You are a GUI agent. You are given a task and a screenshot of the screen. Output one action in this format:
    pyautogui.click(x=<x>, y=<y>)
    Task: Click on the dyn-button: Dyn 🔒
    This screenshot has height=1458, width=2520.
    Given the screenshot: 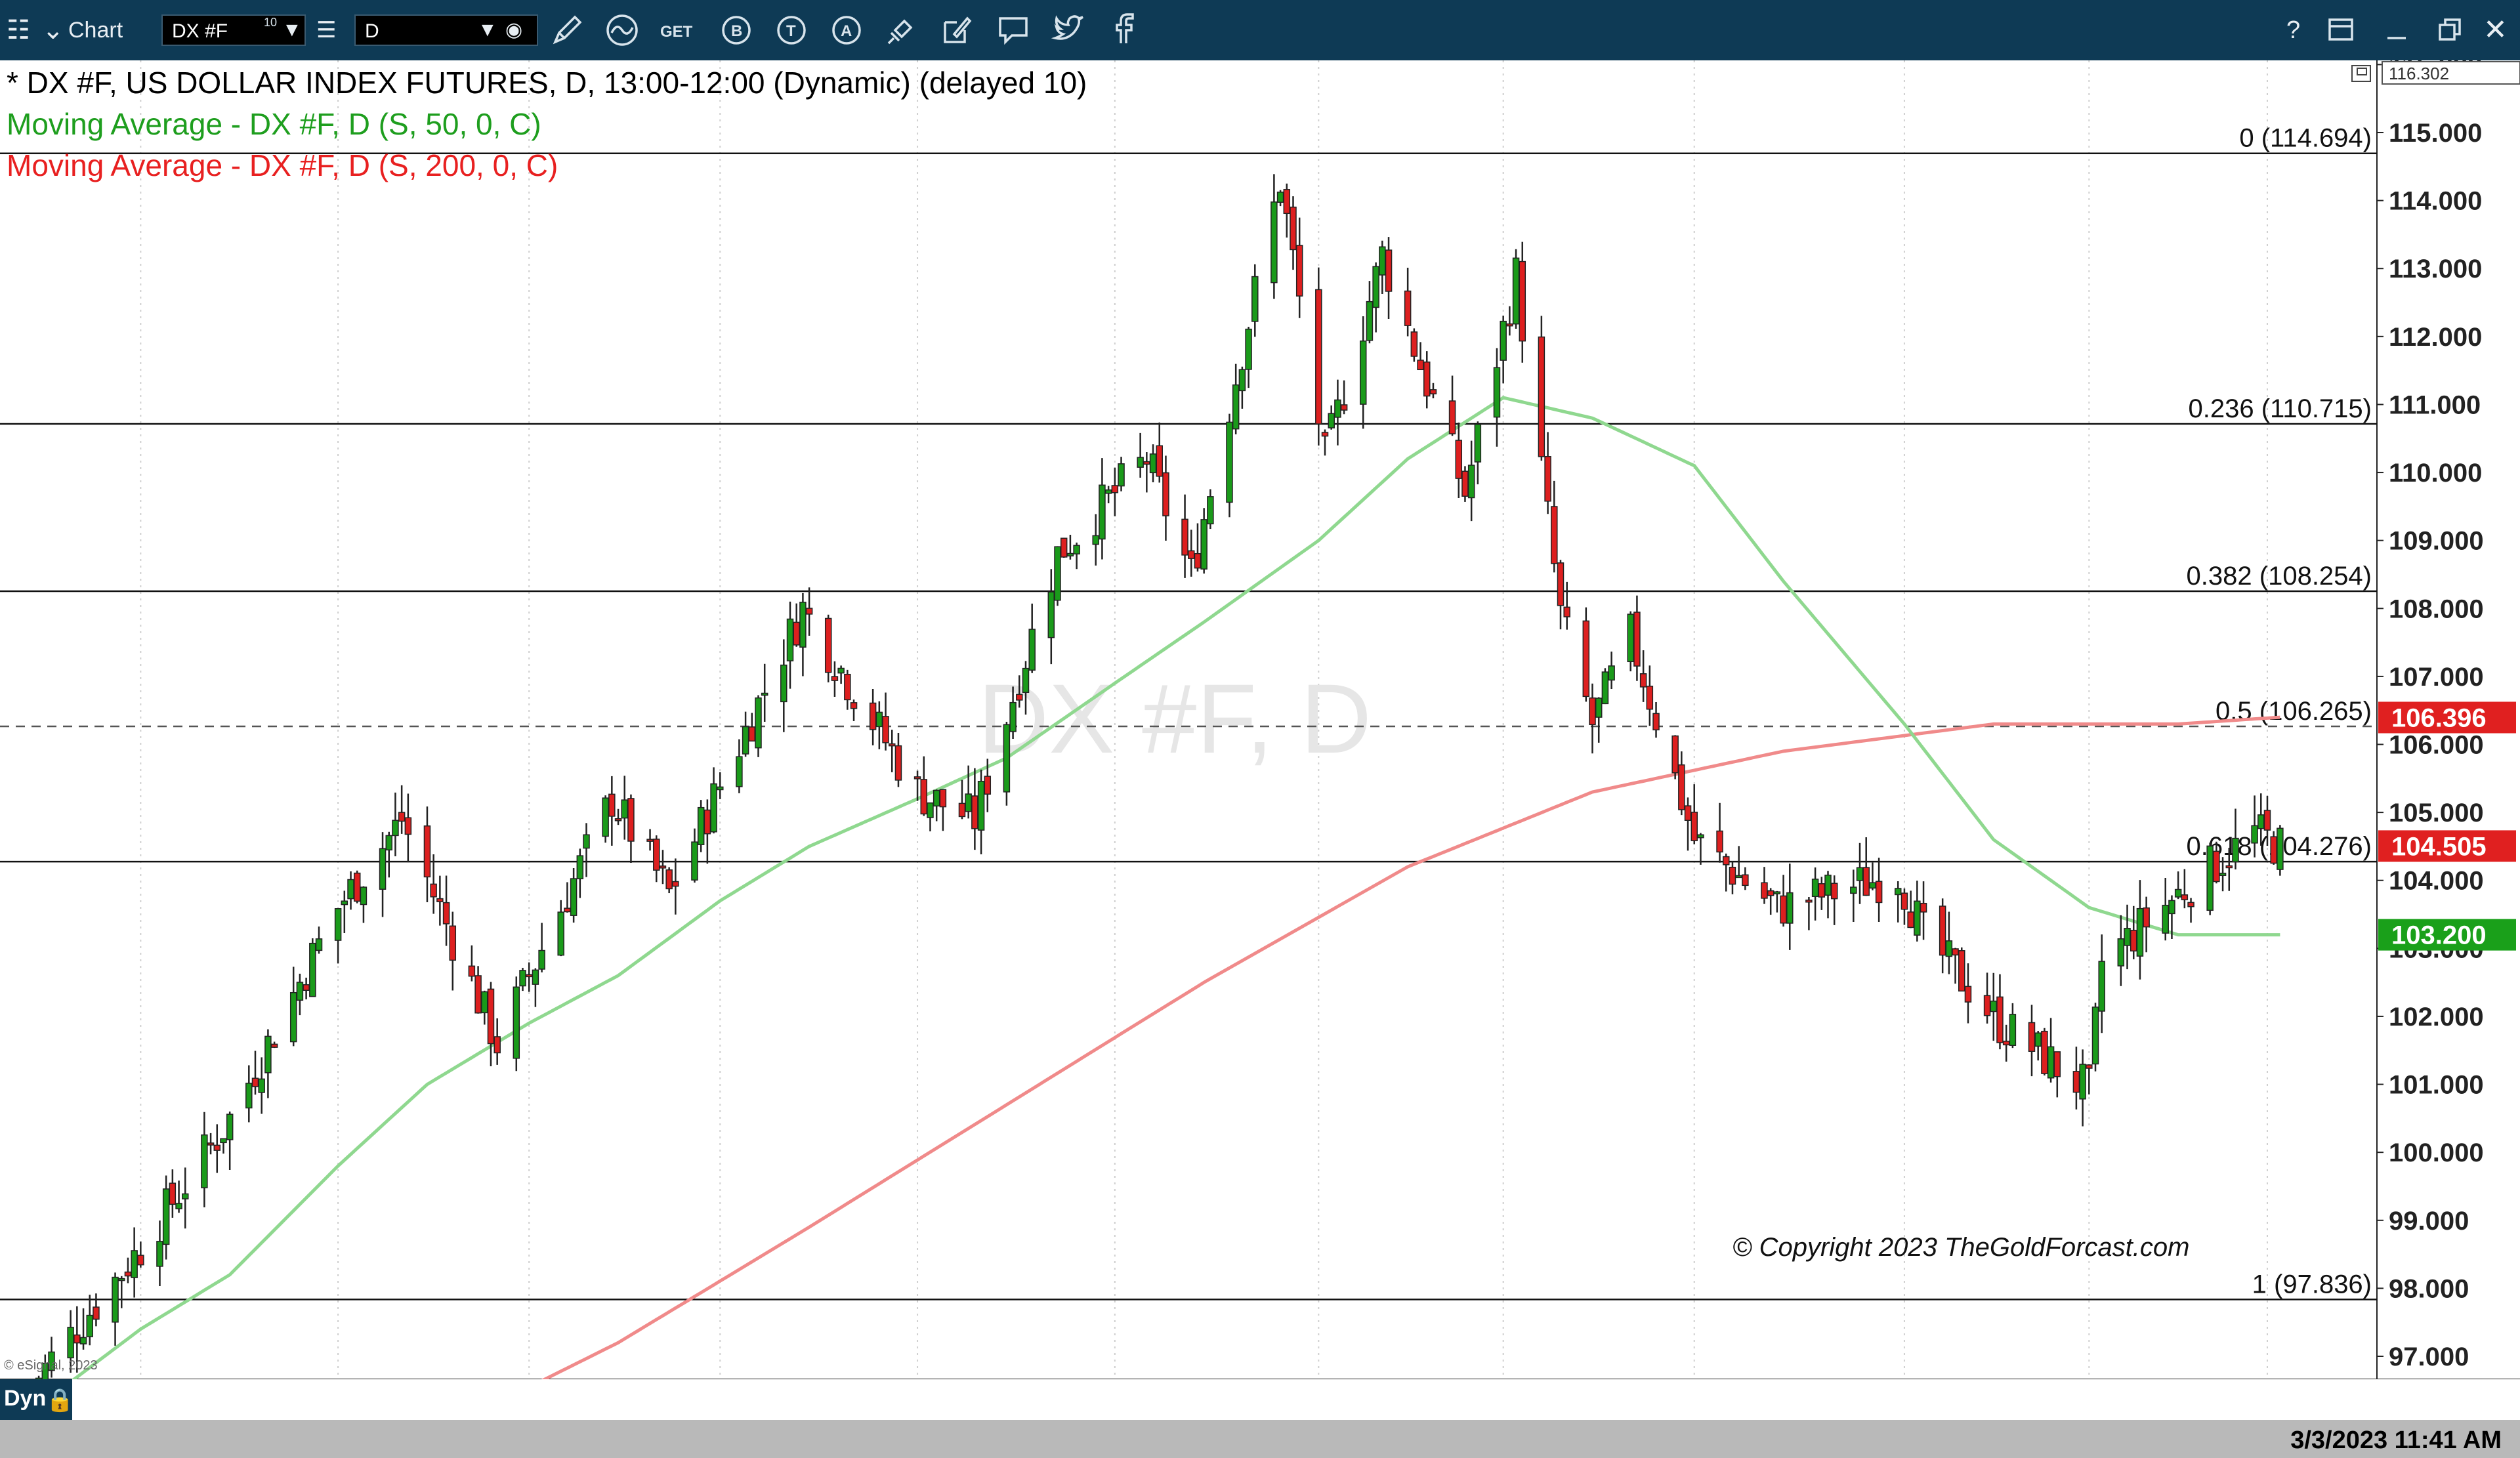 What is the action you would take?
    pyautogui.click(x=37, y=1399)
    